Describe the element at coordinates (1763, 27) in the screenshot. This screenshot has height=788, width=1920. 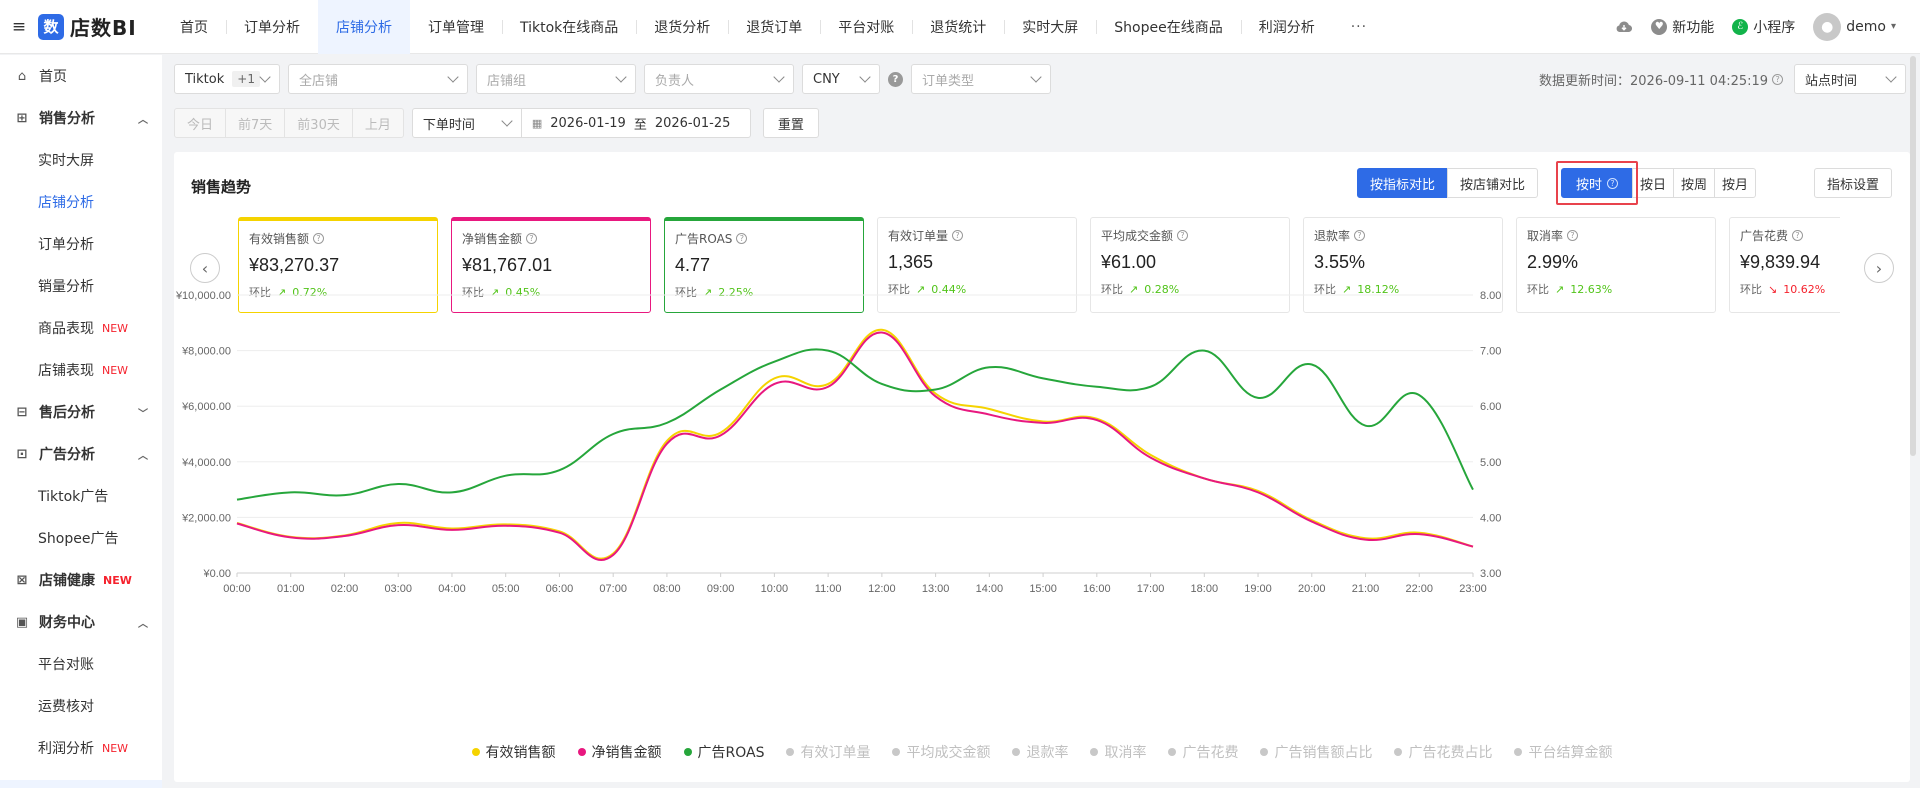
I see `mini-program-link: ℰ 小程序` at that location.